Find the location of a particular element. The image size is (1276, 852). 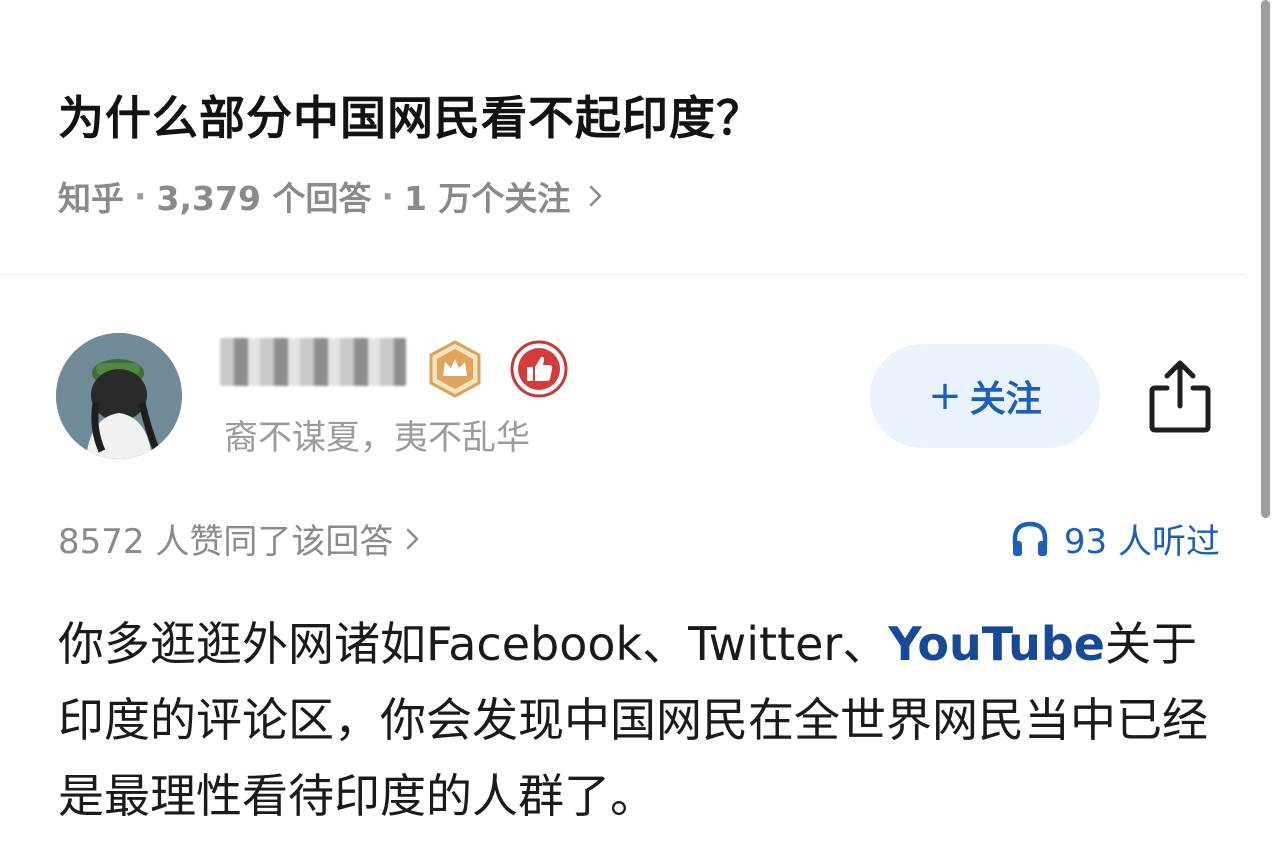

header-divider is located at coordinates (623, 274).